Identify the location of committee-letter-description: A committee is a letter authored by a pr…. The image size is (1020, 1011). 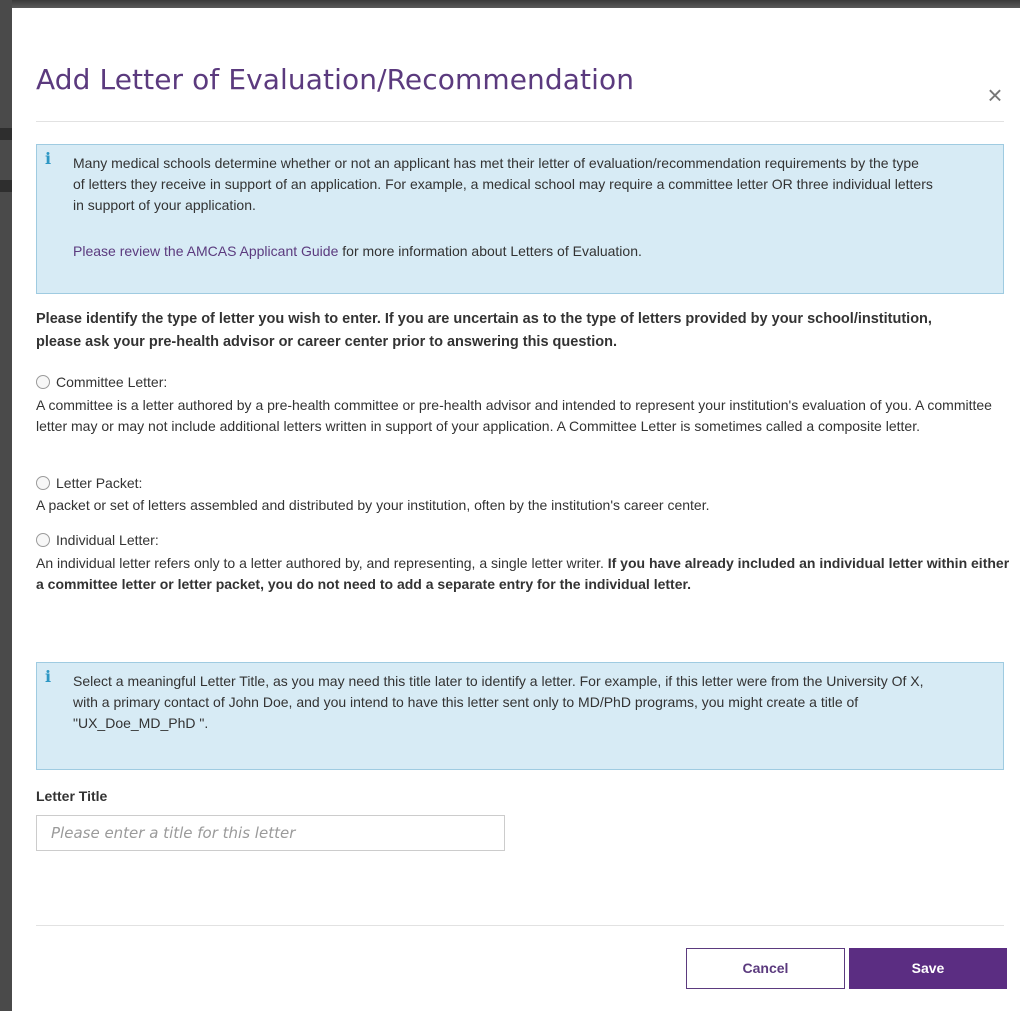
(514, 415).